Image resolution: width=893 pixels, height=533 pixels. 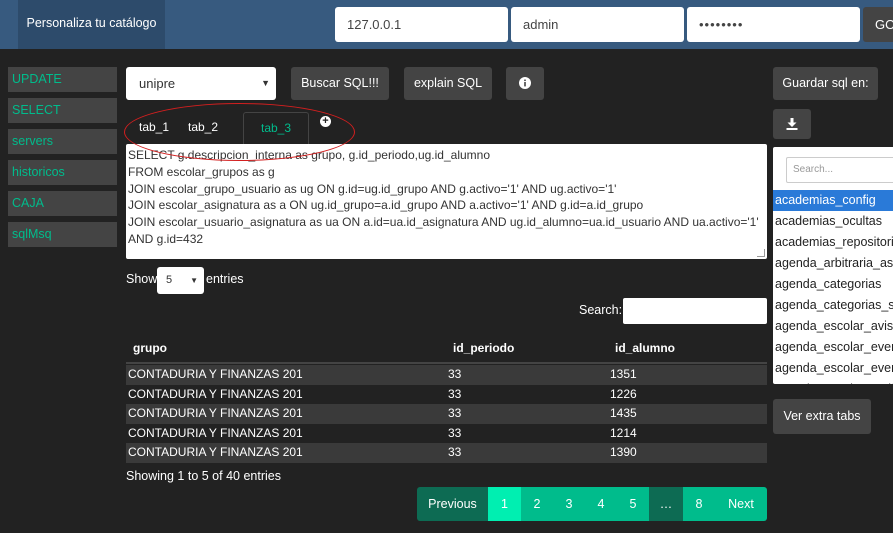 What do you see at coordinates (761, 253) in the screenshot?
I see `resize-handle` at bounding box center [761, 253].